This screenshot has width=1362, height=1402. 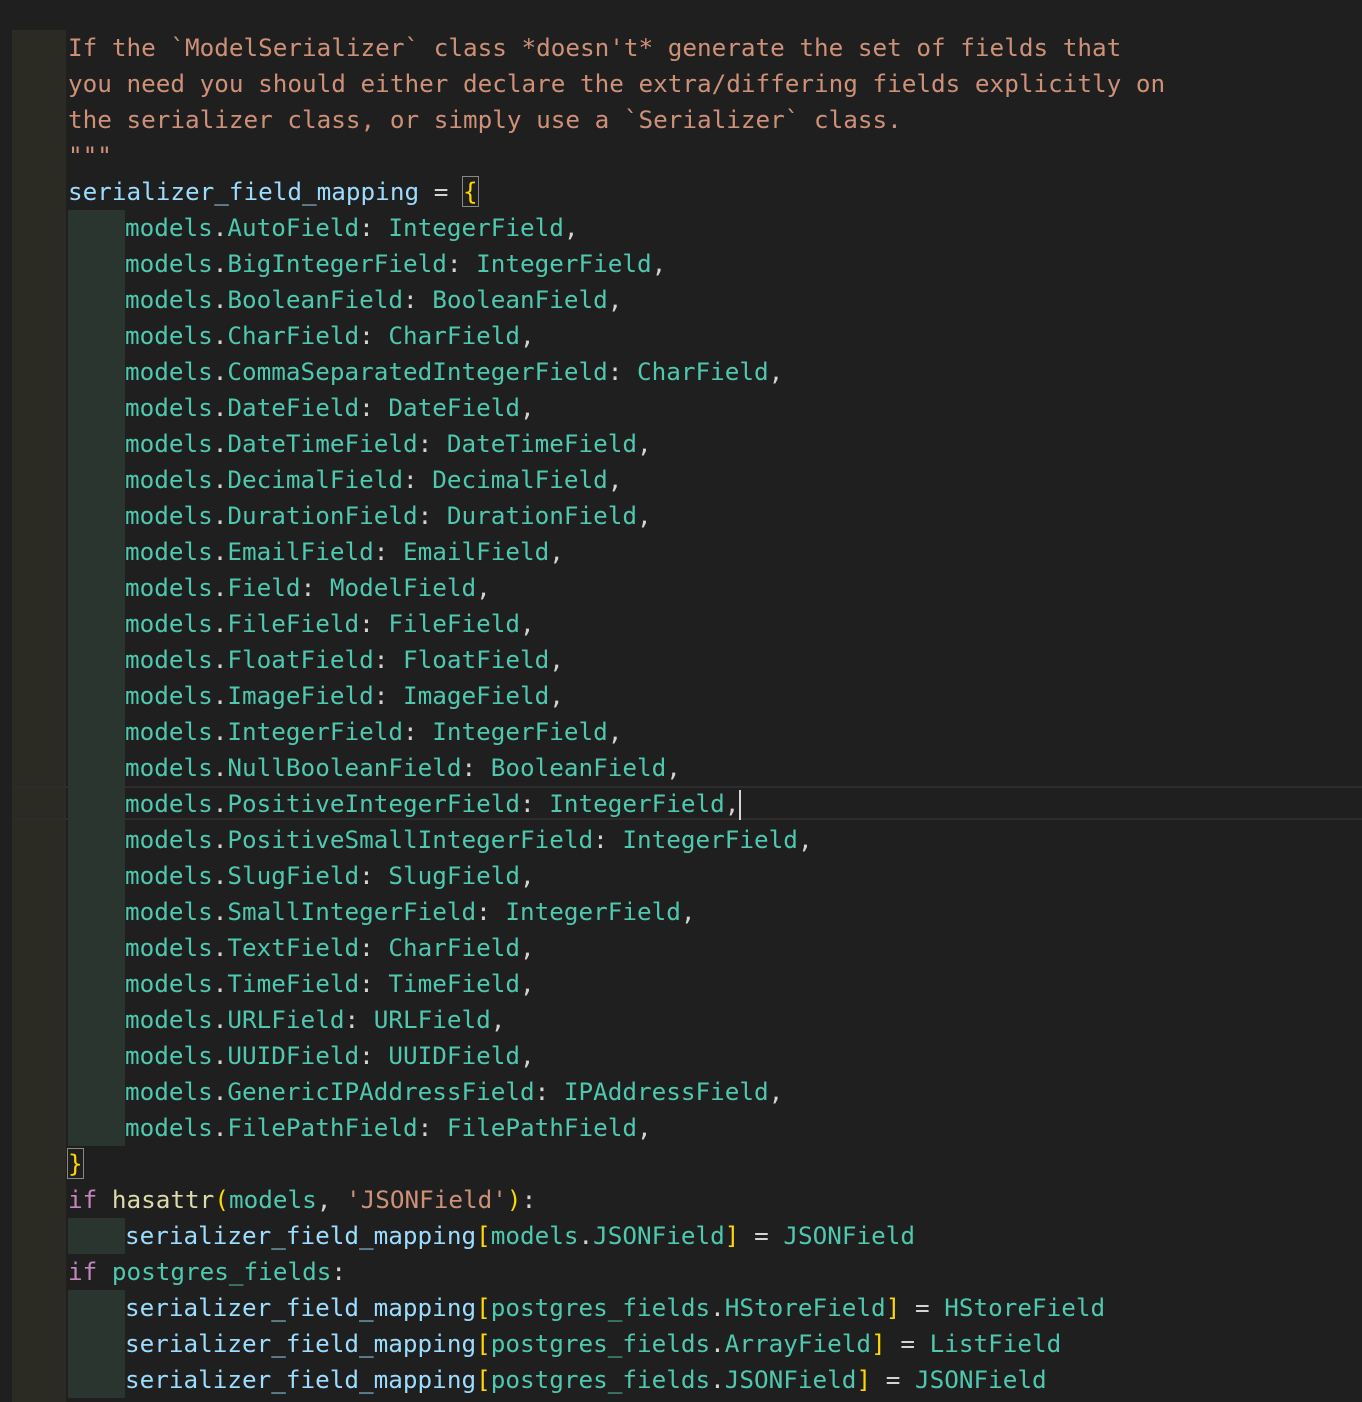 I want to click on postgres-condition: if postgres_fields:, so click(x=207, y=1272).